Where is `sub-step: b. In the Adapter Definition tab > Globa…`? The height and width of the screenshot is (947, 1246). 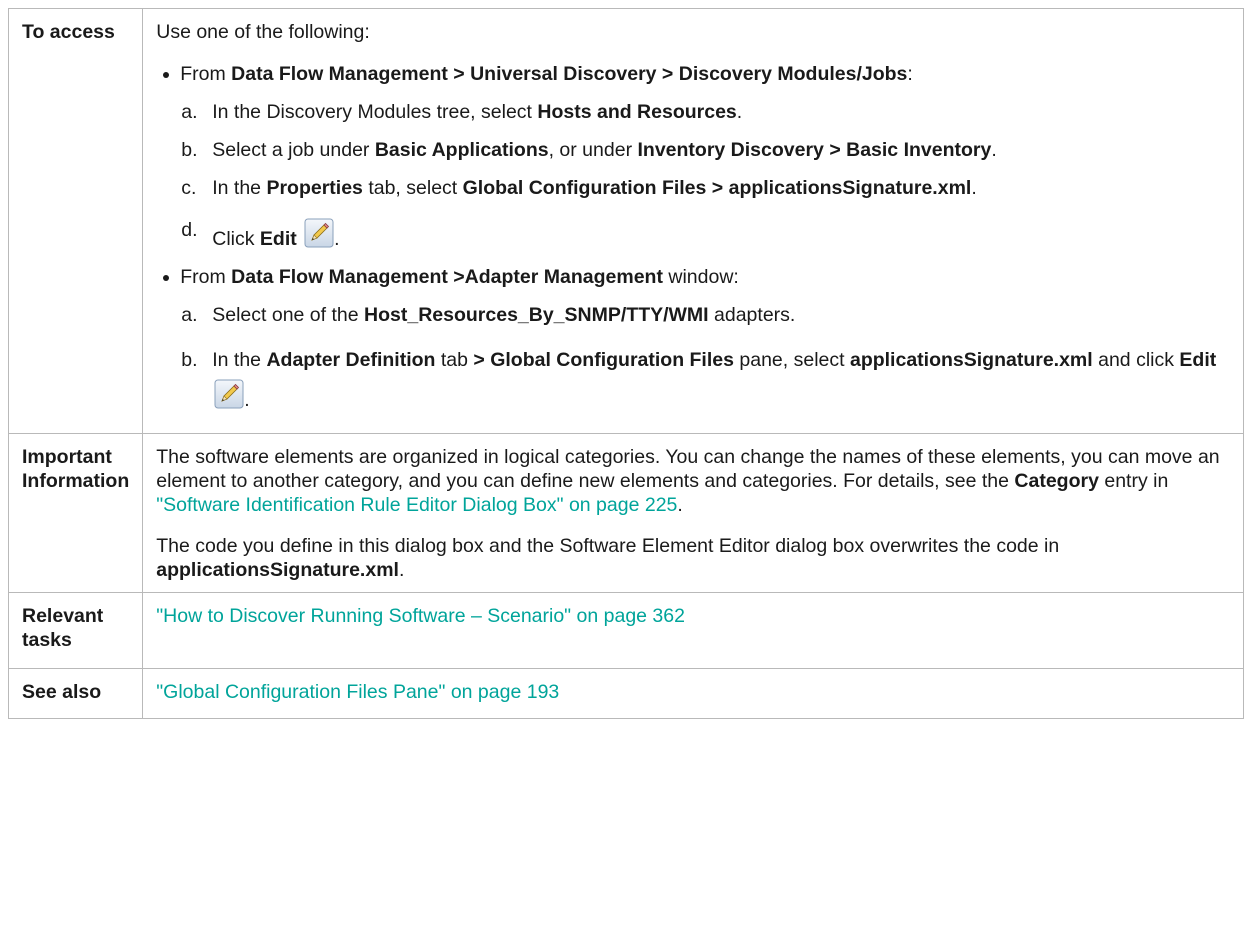 sub-step: b. In the Adapter Definition tab > Globa… is located at coordinates (699, 380).